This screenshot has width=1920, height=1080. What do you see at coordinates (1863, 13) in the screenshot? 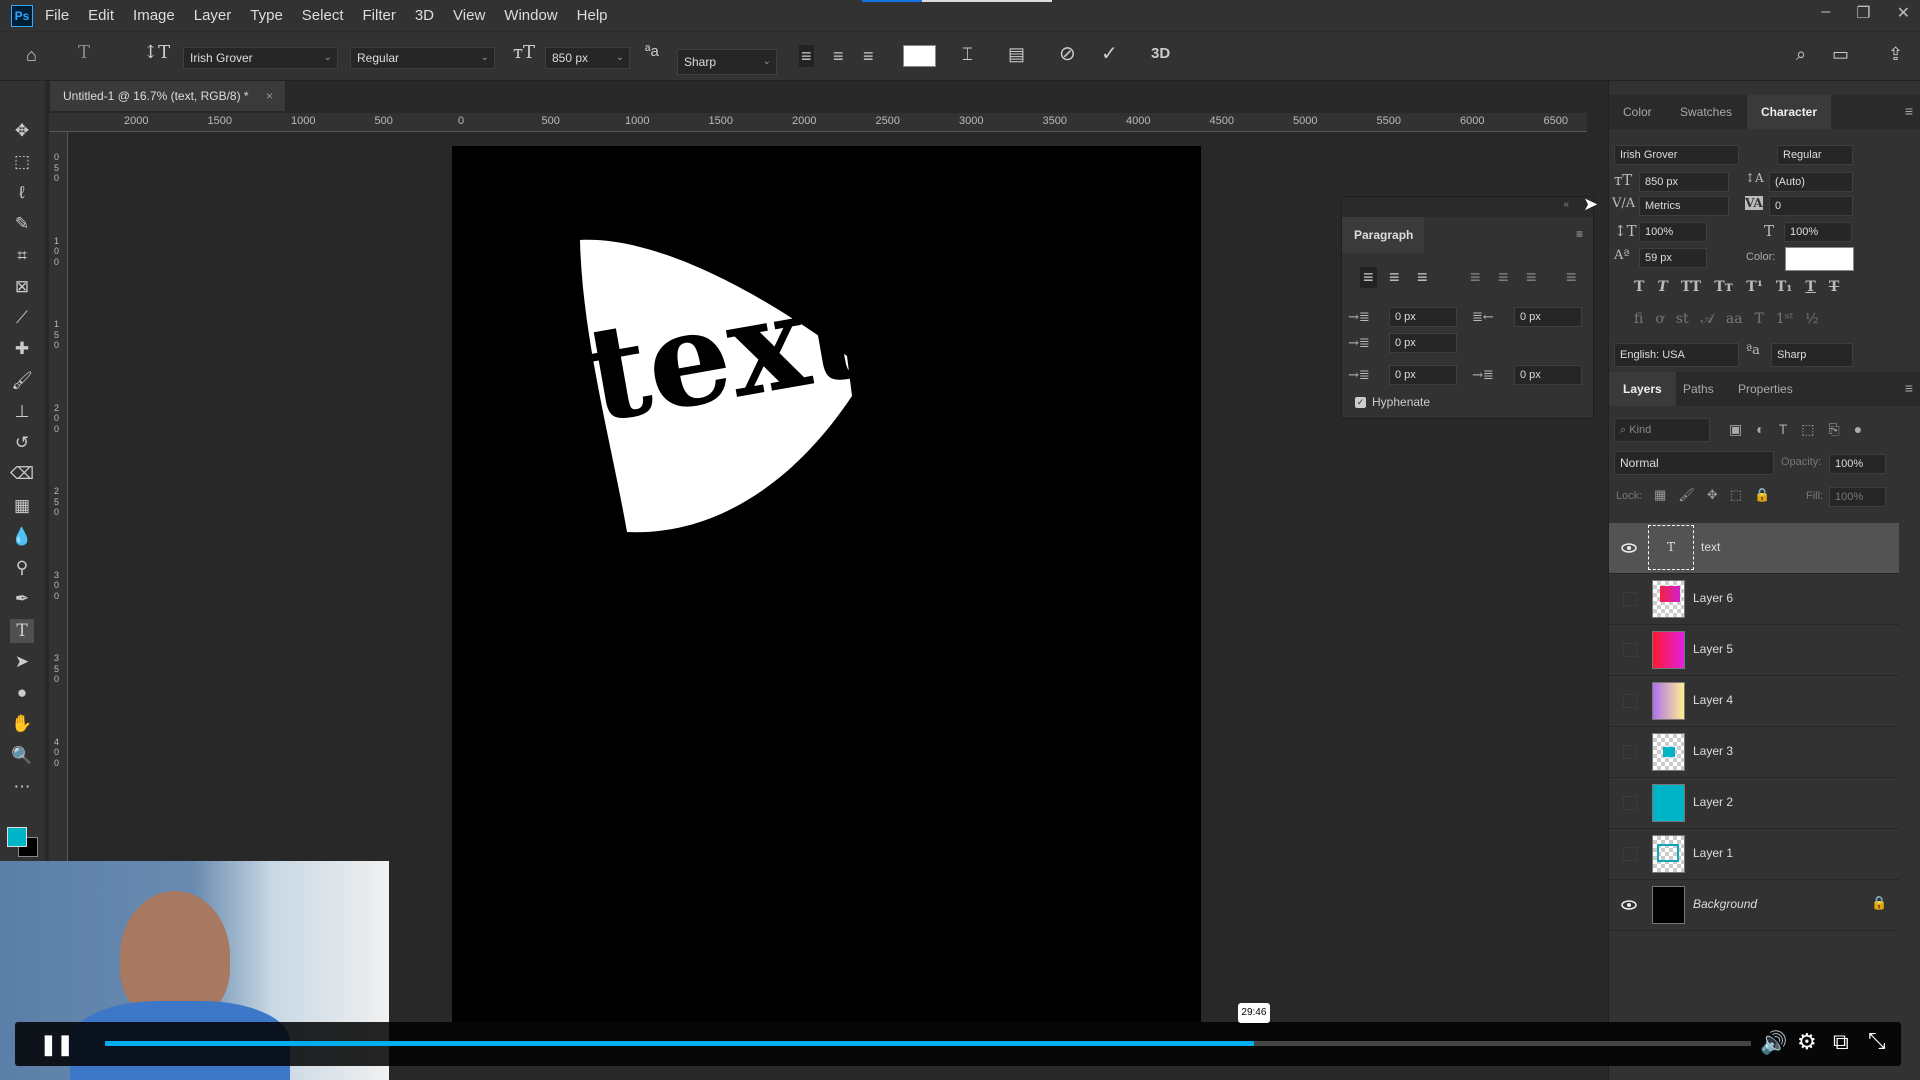
I see `restore-icon: ❐` at bounding box center [1863, 13].